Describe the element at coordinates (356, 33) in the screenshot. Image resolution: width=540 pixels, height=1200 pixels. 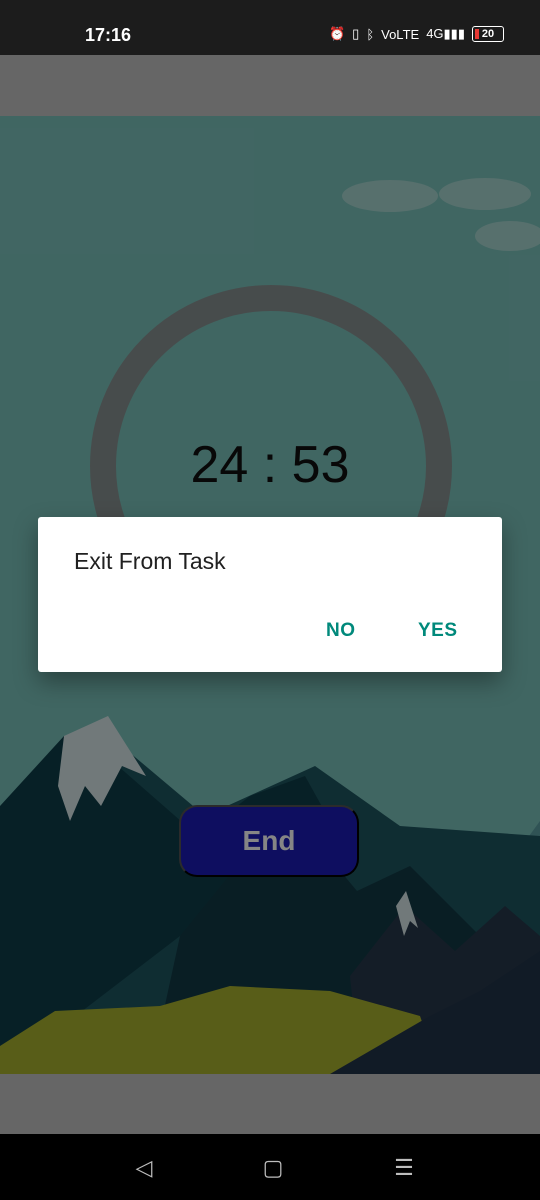
I see `vibrate-icon: ▯` at that location.